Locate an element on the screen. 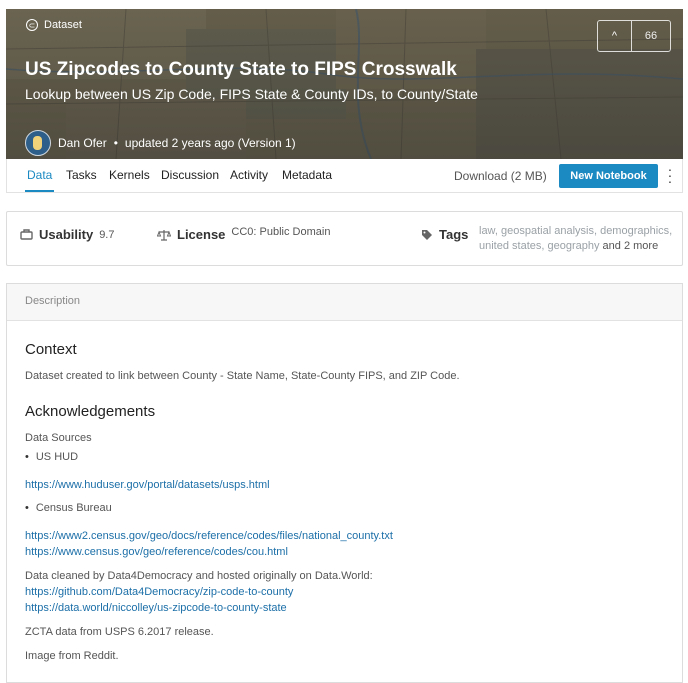 The image size is (688, 683). tags-label: Tags is located at coordinates (454, 234).